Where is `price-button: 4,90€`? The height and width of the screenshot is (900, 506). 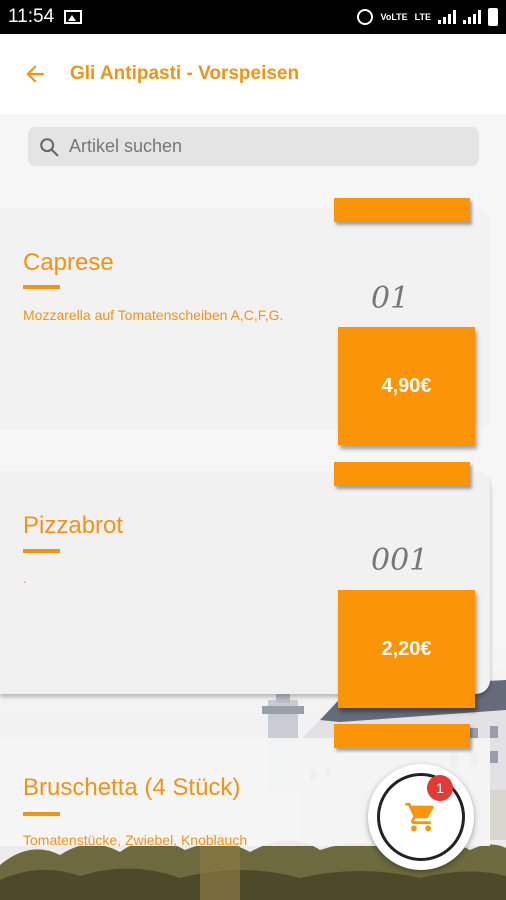 price-button: 4,90€ is located at coordinates (406, 386).